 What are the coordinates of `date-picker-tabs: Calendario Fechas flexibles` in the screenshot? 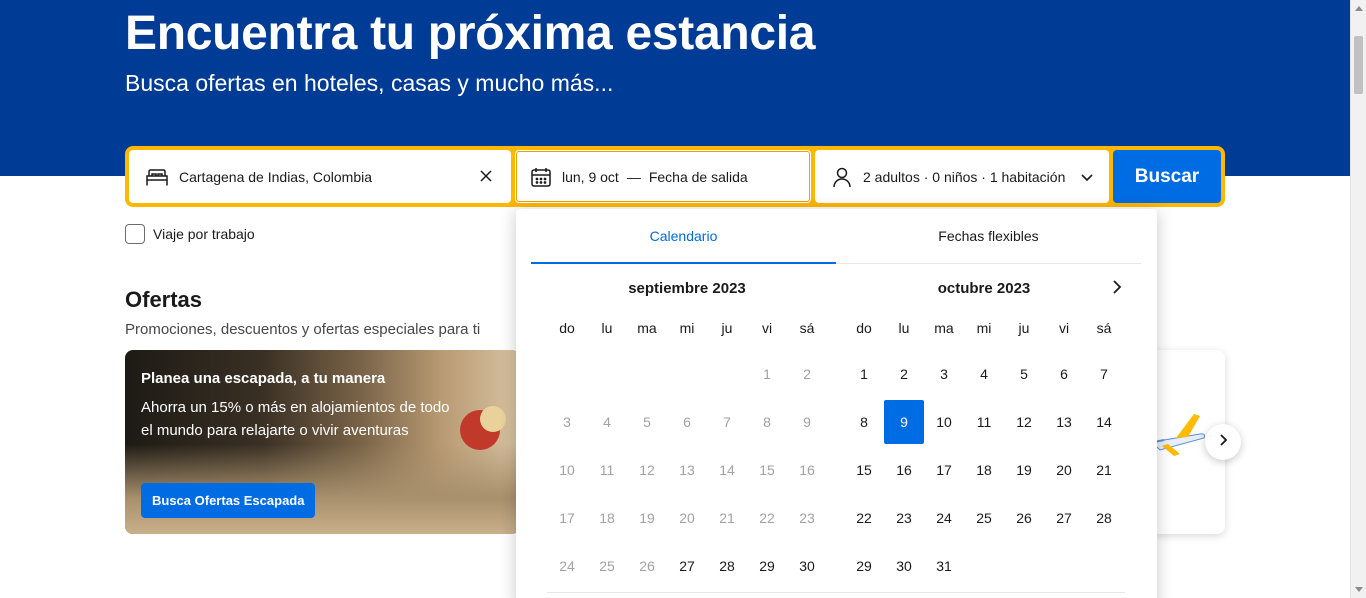 It's located at (836, 236).